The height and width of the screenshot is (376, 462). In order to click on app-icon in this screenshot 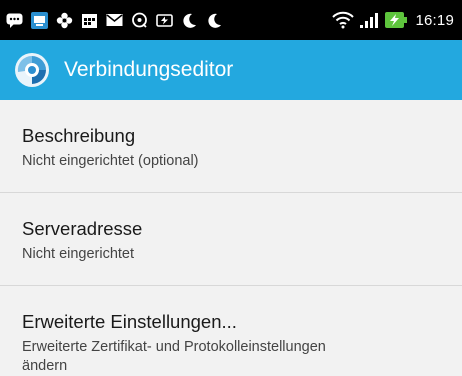, I will do `click(39, 20)`.